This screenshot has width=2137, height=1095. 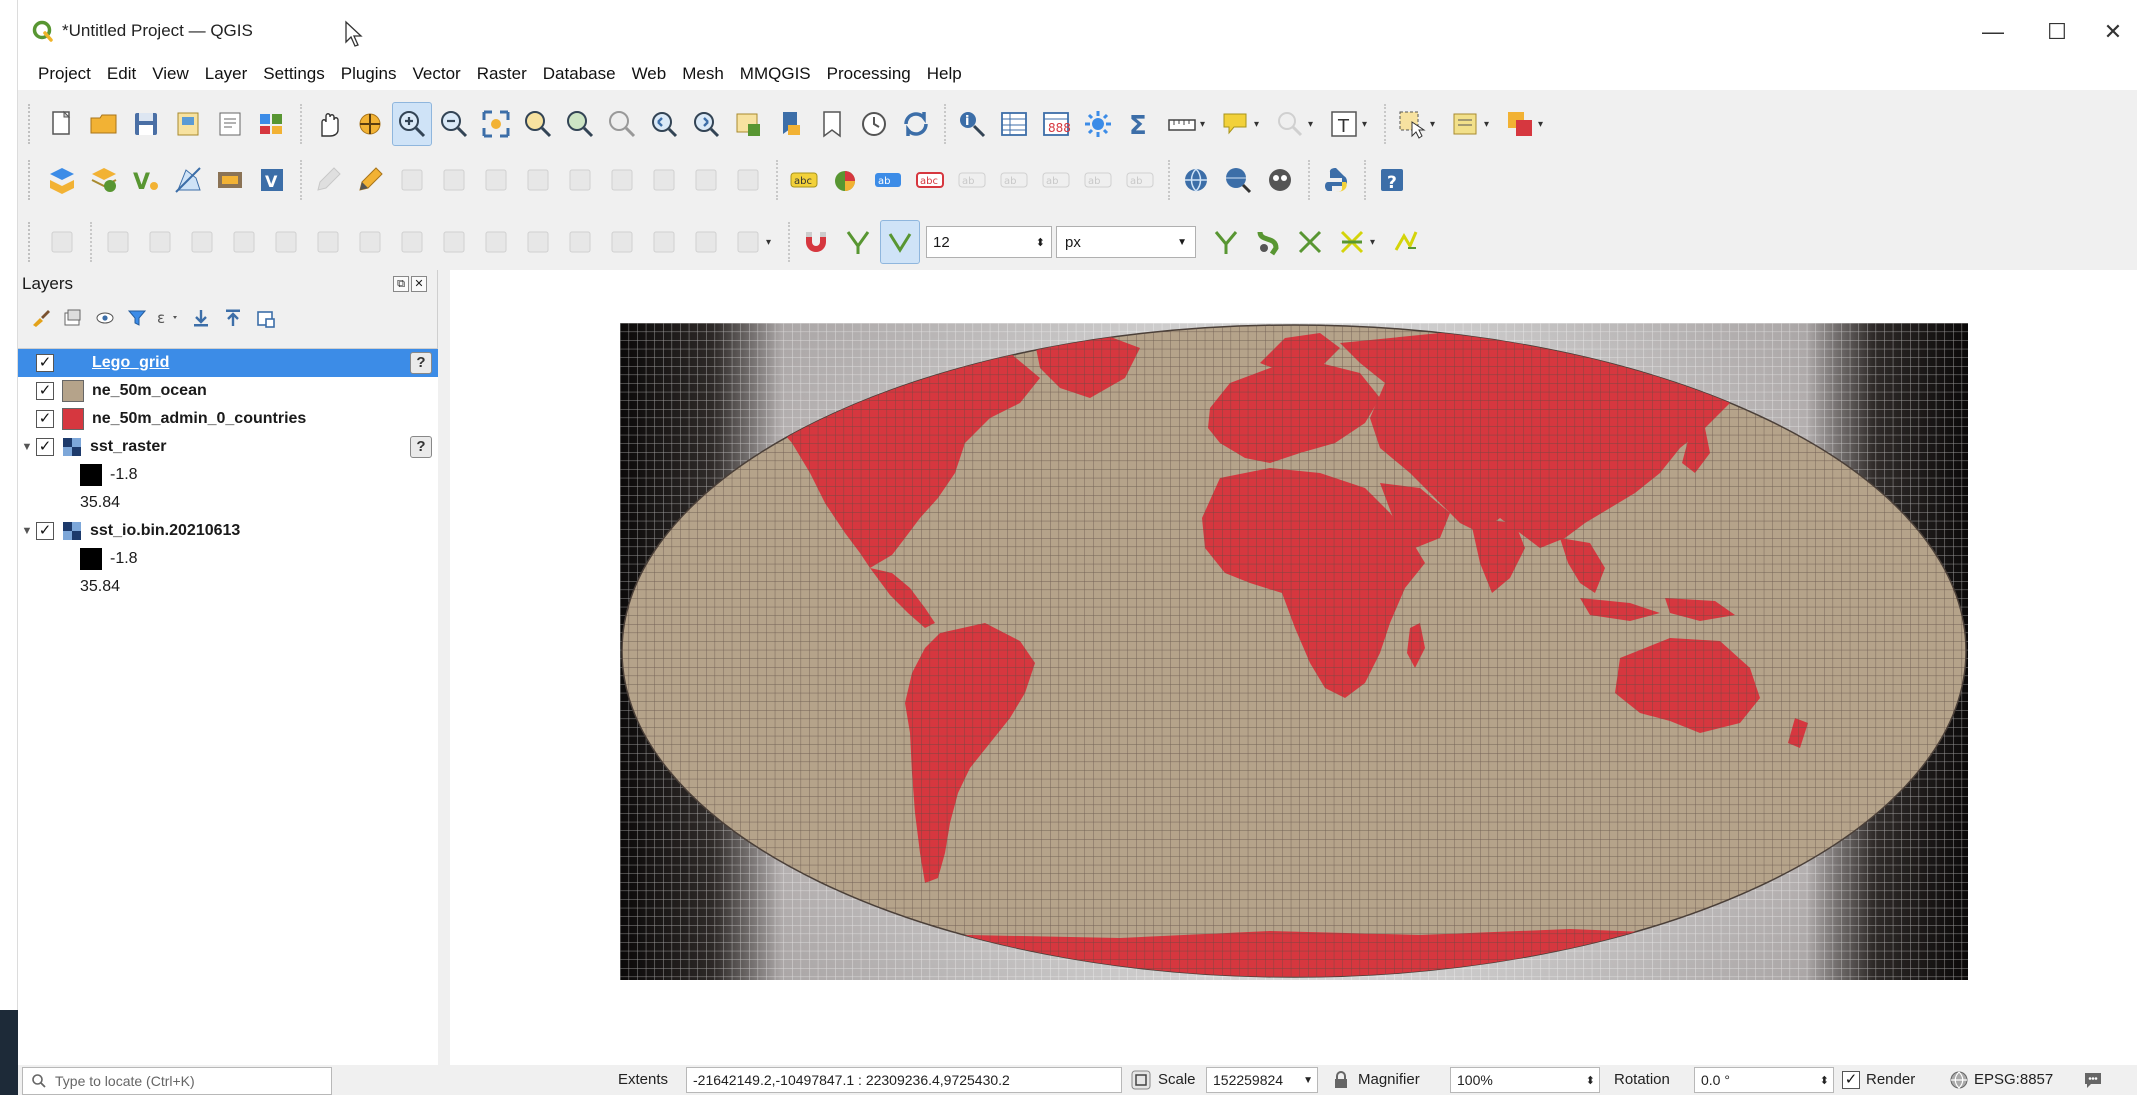 What do you see at coordinates (146, 180) in the screenshot?
I see `add-vector-layer-button: V` at bounding box center [146, 180].